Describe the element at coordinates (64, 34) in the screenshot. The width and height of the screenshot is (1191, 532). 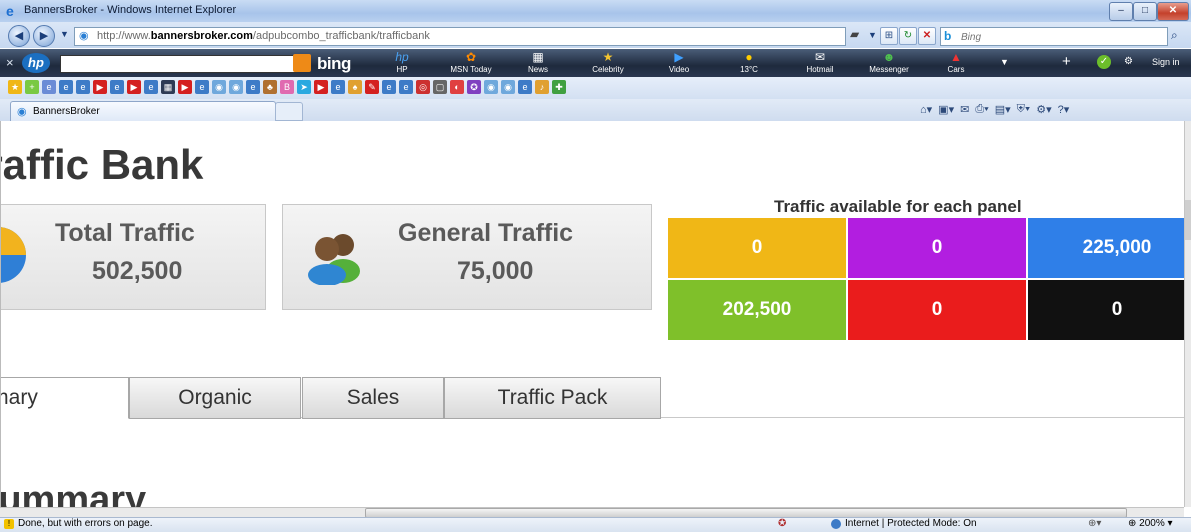
I see `history-dropdown-icon: ▼` at that location.